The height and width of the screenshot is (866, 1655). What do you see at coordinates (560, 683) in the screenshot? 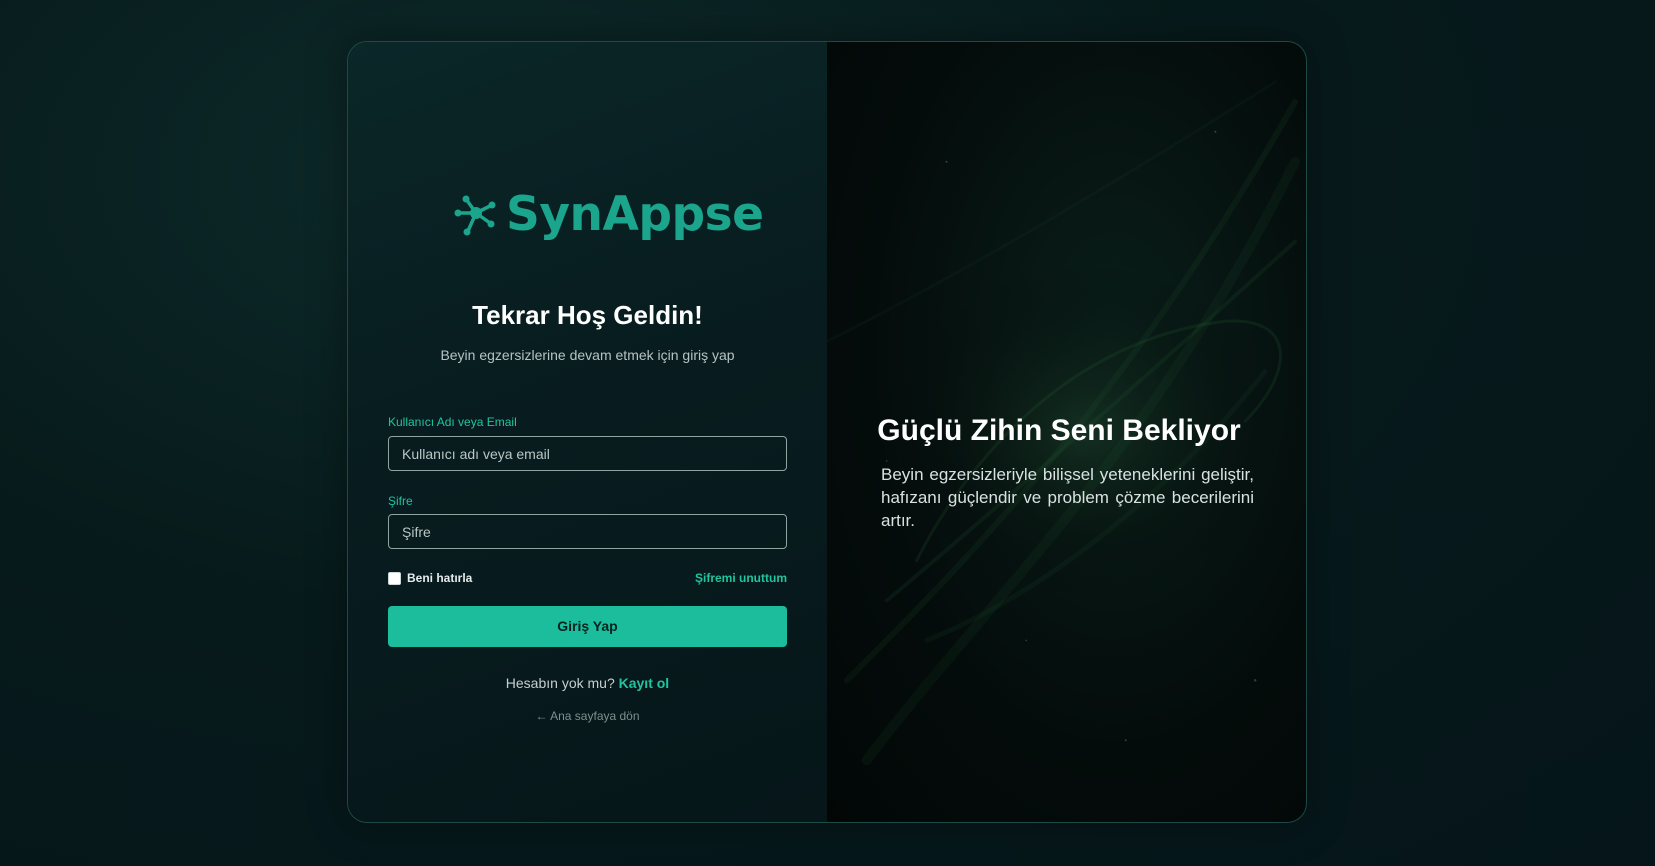
I see `signup-prompt-text: Hesabın yok mu?` at bounding box center [560, 683].